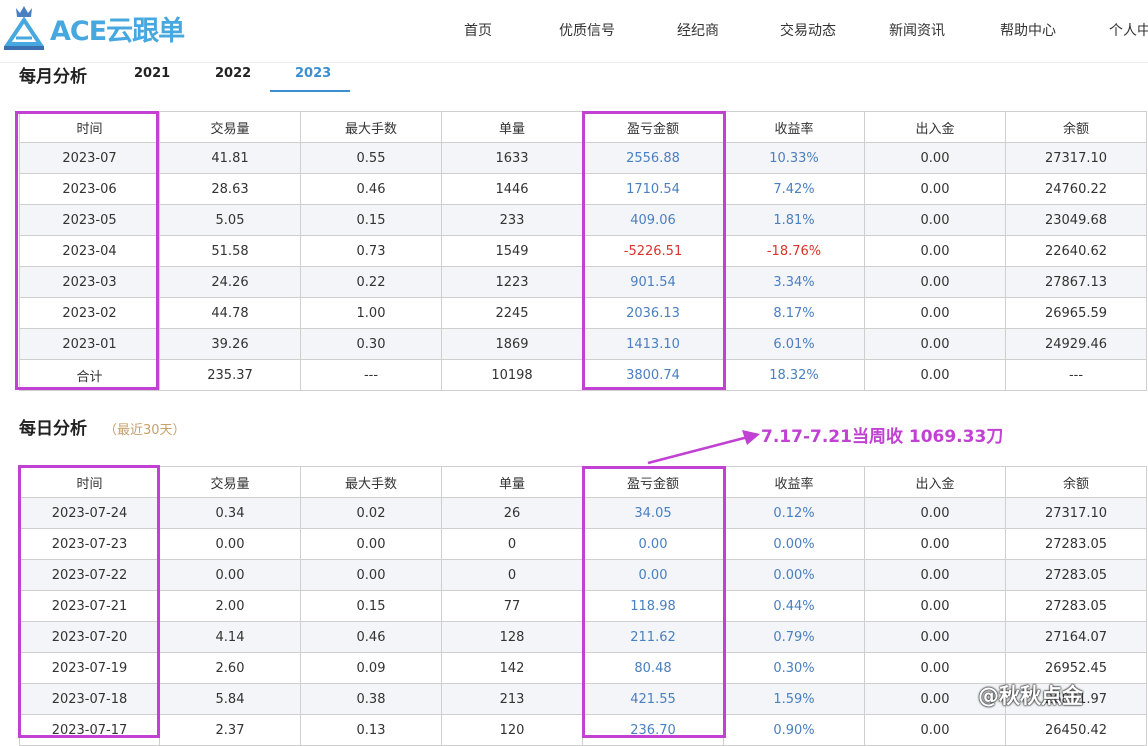 This screenshot has height=746, width=1148. I want to click on monthly-cell: 41.81, so click(230, 158).